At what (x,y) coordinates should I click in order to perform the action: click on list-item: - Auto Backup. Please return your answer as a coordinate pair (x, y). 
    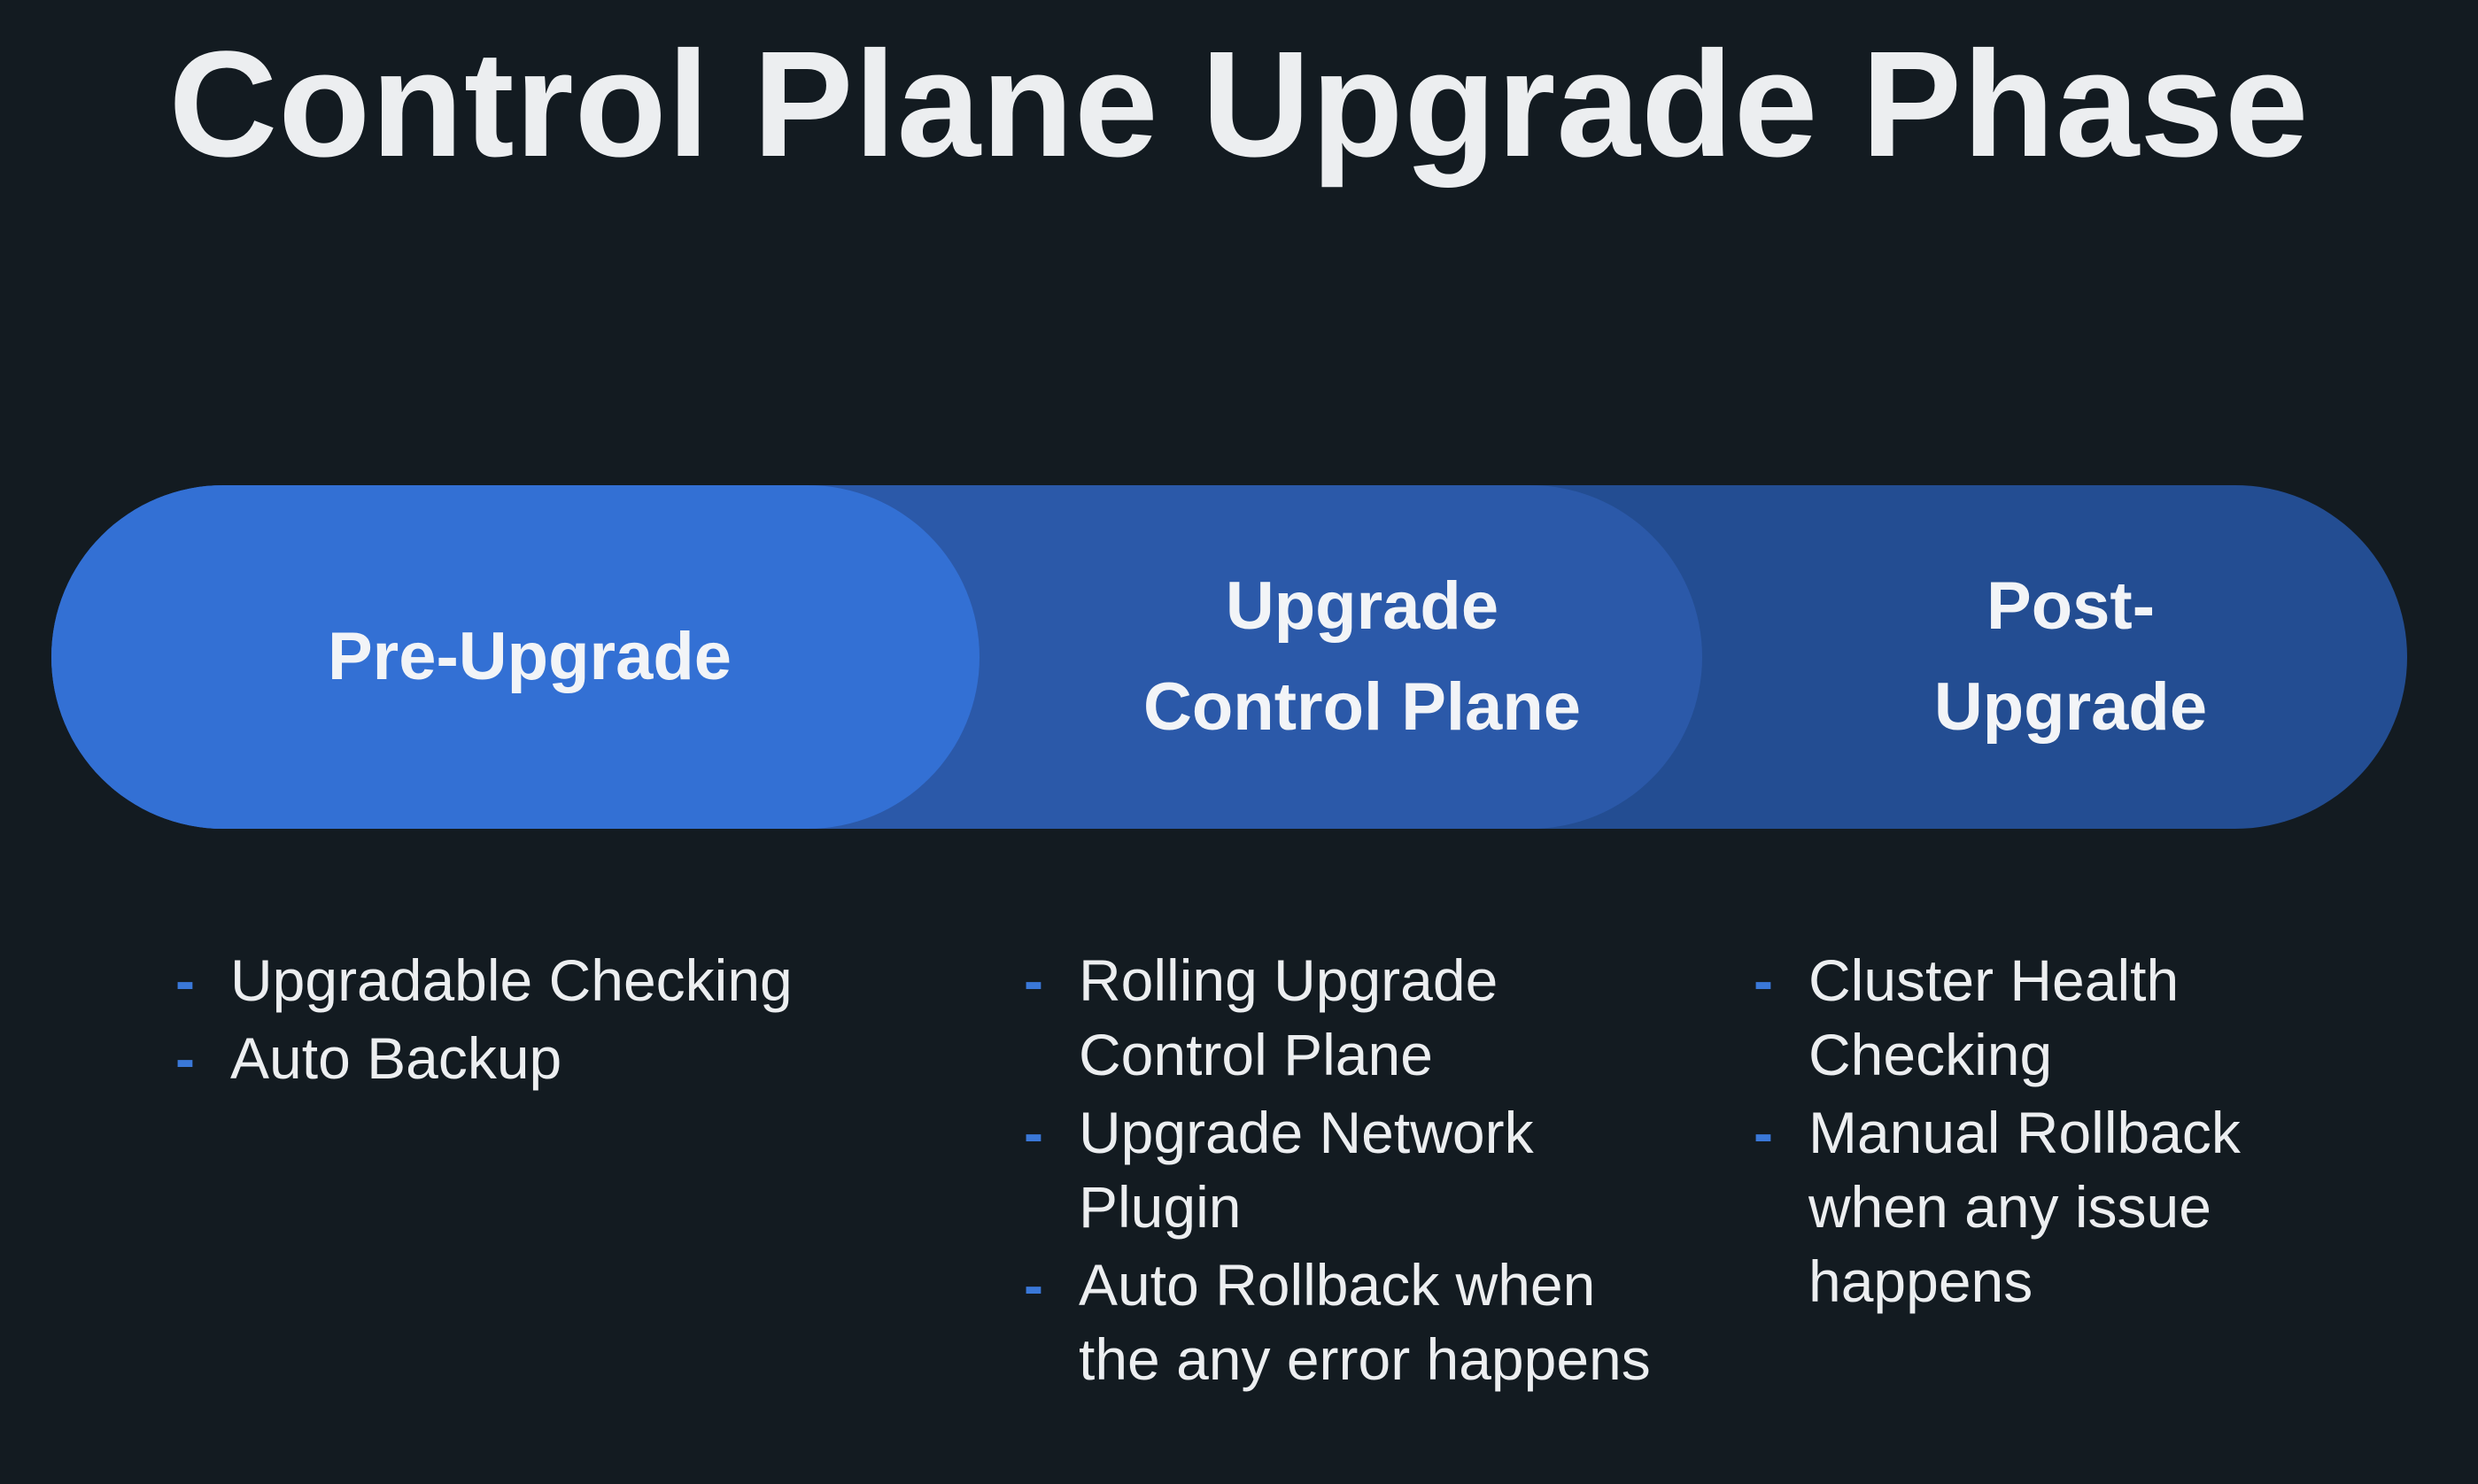
    Looking at the image, I should click on (556, 1058).